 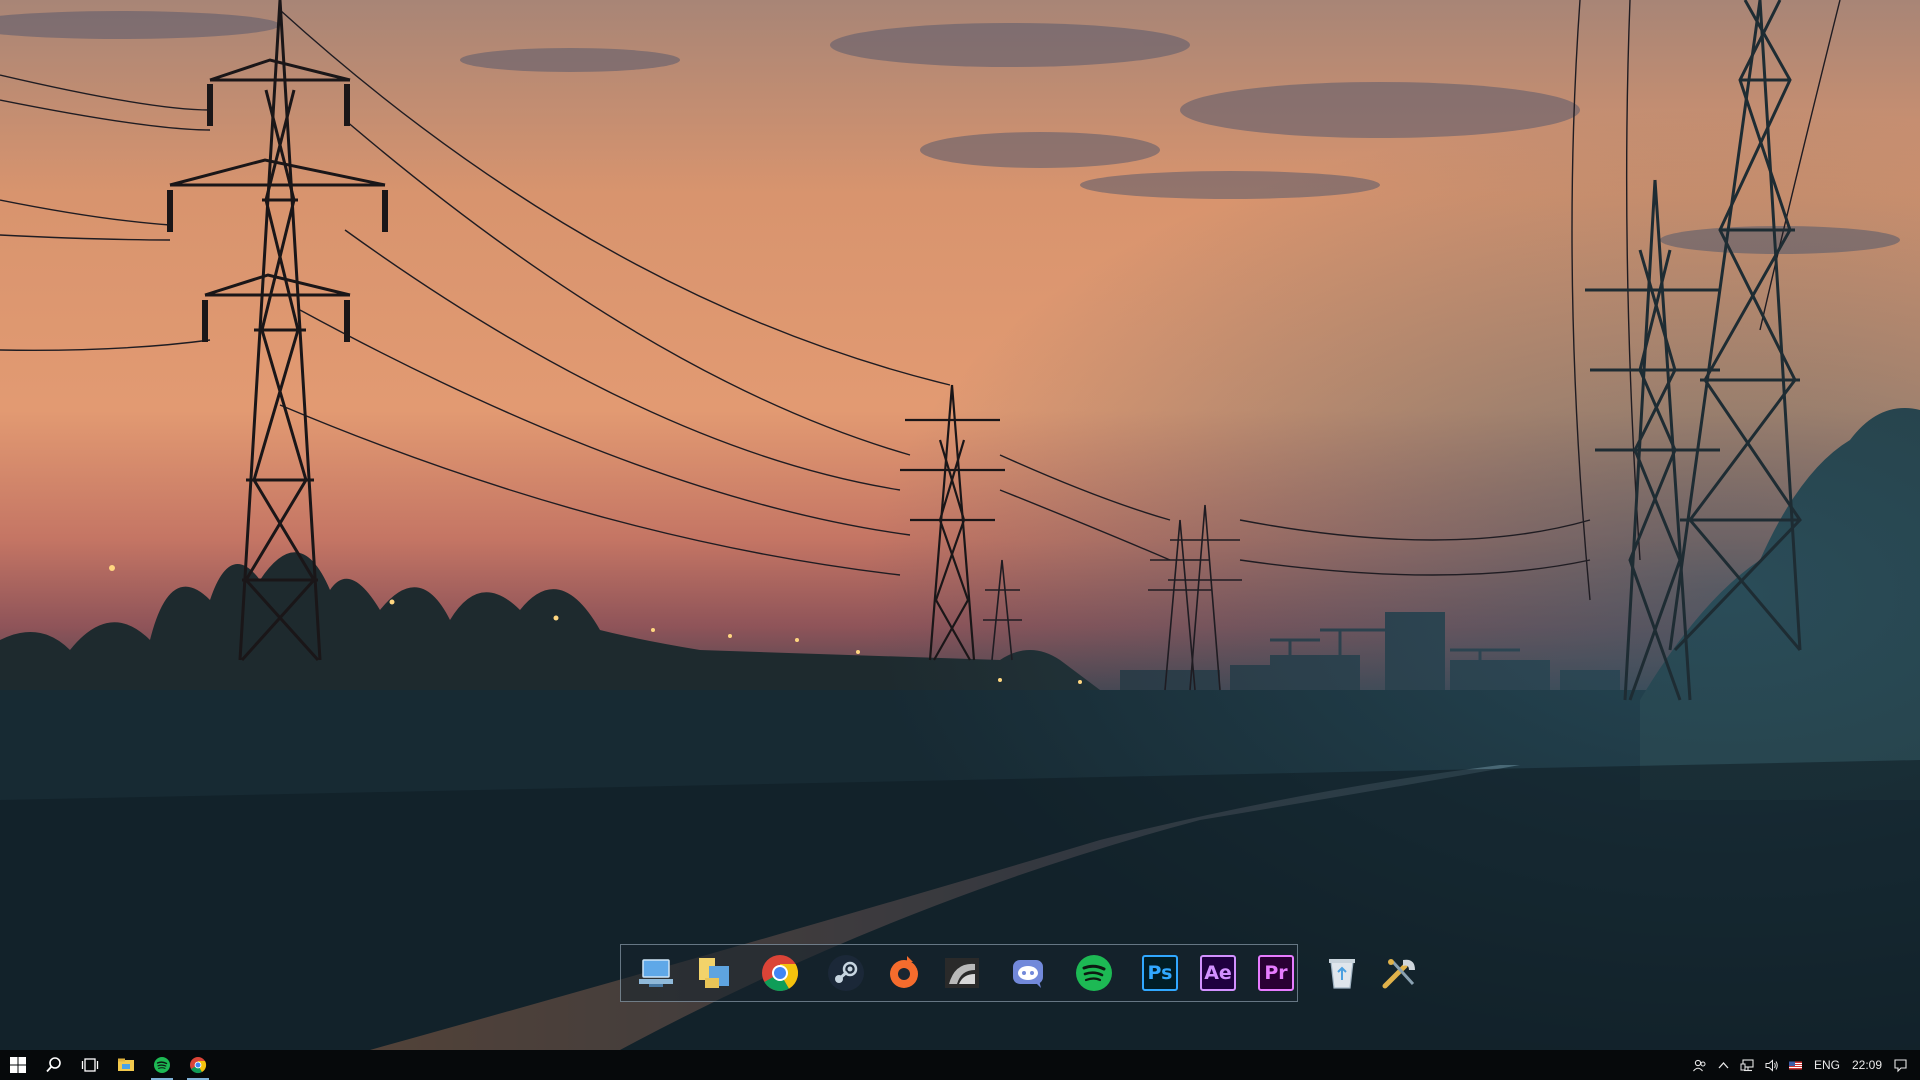 What do you see at coordinates (1342, 973) in the screenshot?
I see `recycle-bin-icon` at bounding box center [1342, 973].